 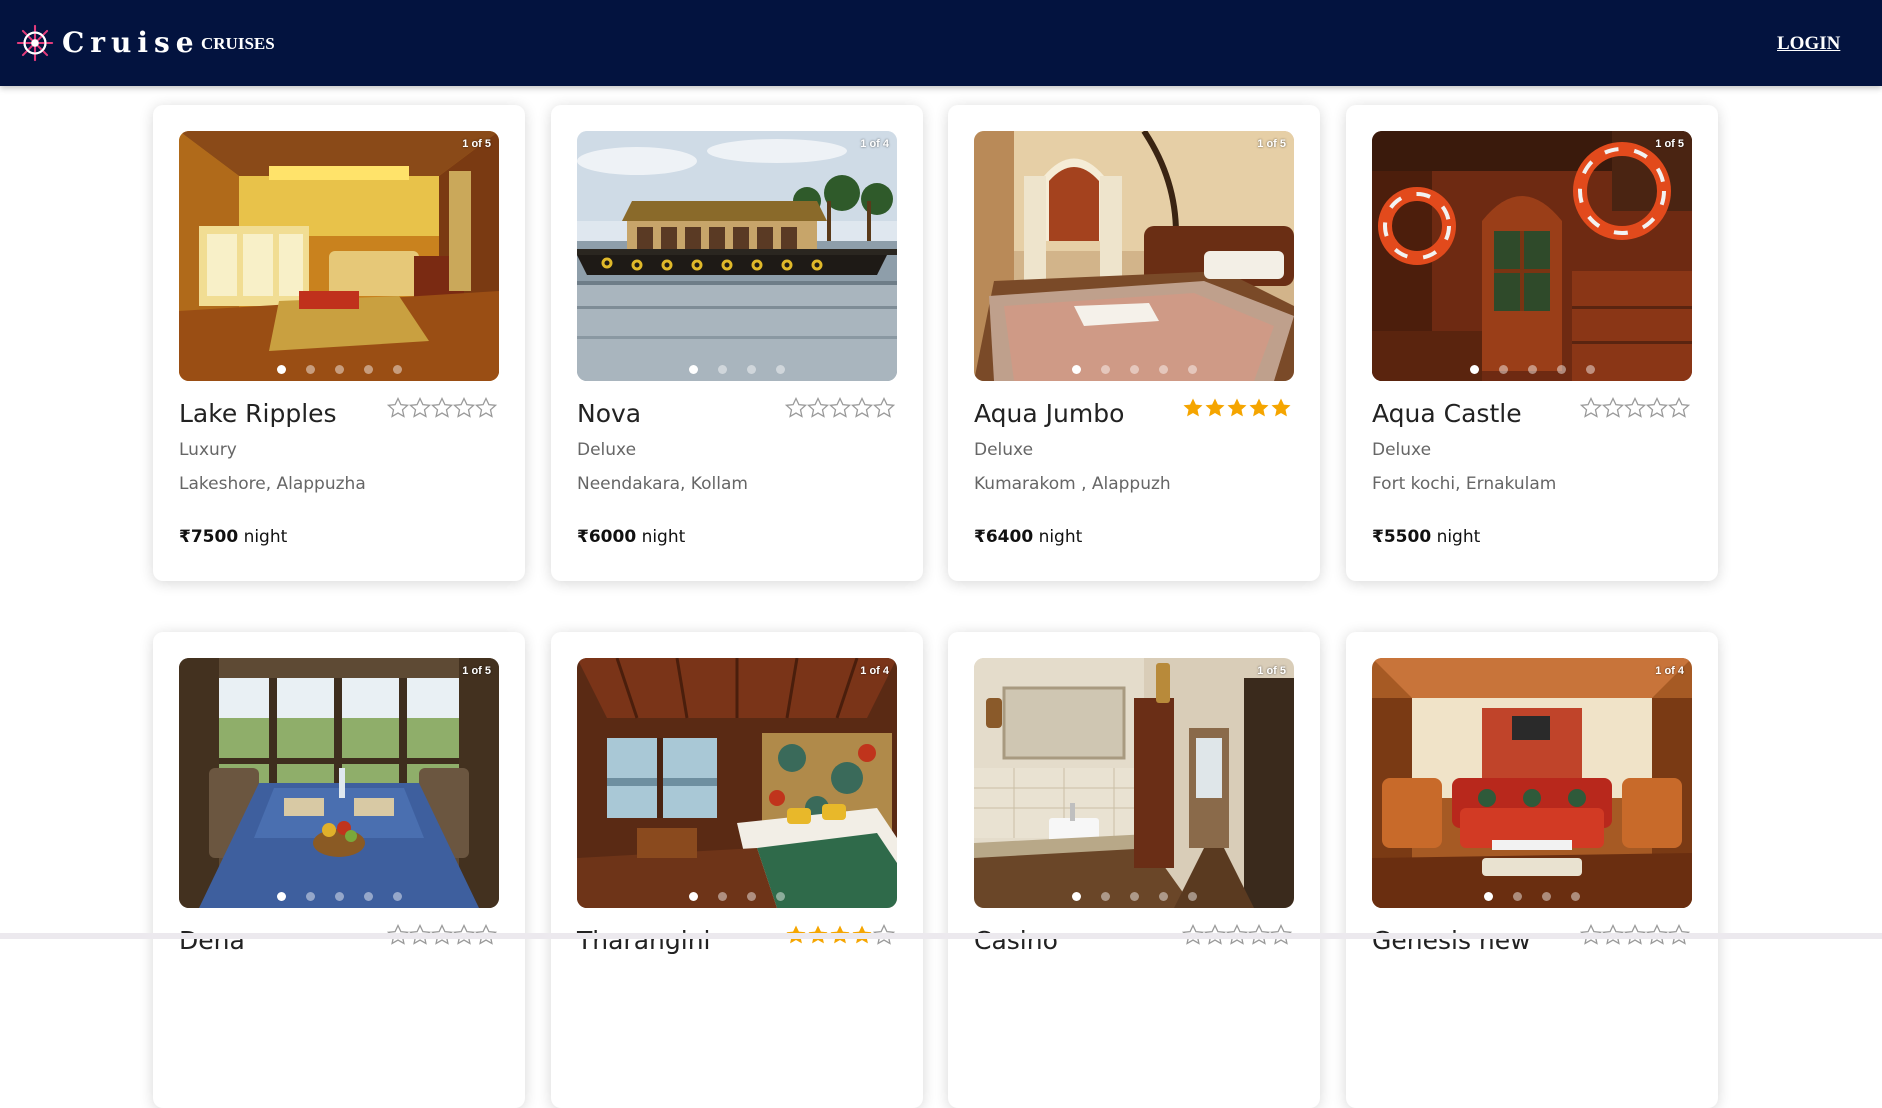 I want to click on cruise-title: Lake Ripples, so click(x=258, y=414).